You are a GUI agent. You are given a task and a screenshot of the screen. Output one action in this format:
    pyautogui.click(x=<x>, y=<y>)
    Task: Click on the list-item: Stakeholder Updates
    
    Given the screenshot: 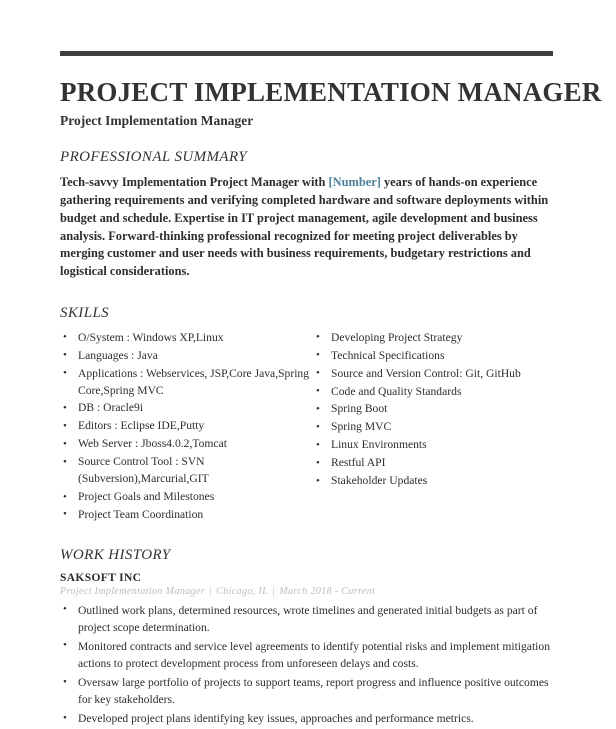 What is the action you would take?
    pyautogui.click(x=434, y=481)
    